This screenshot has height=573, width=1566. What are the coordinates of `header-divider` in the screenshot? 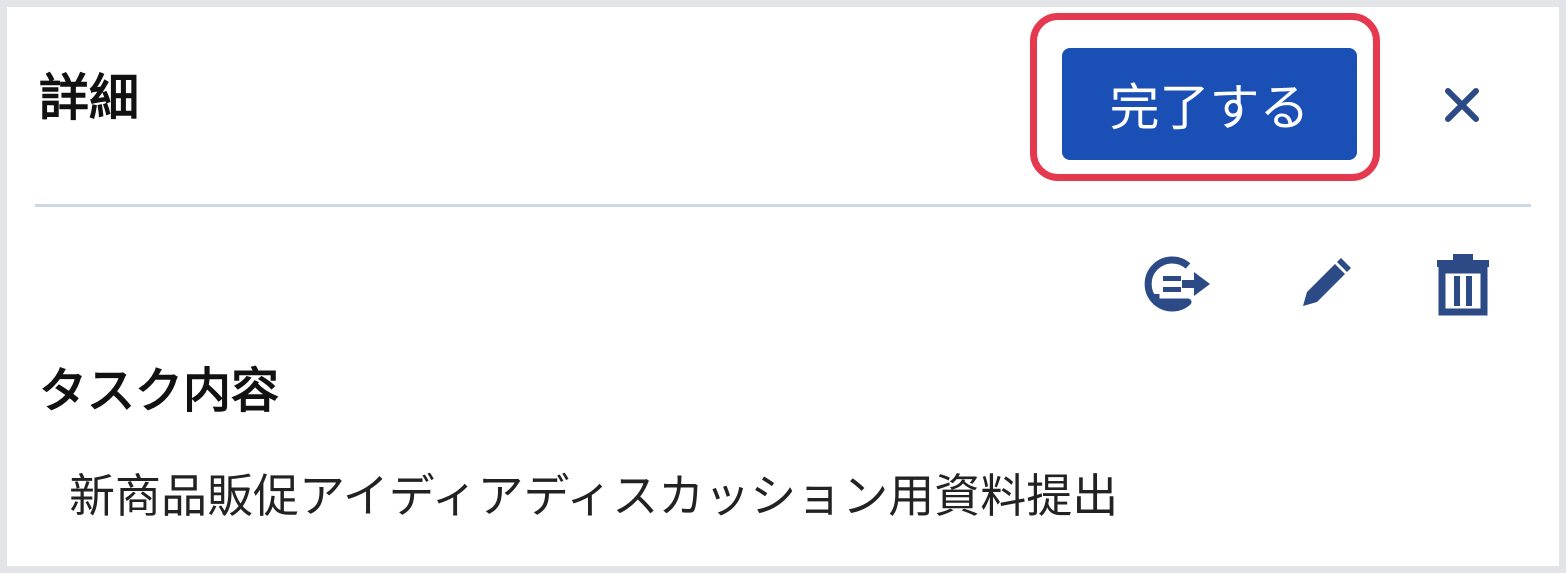 It's located at (783, 205).